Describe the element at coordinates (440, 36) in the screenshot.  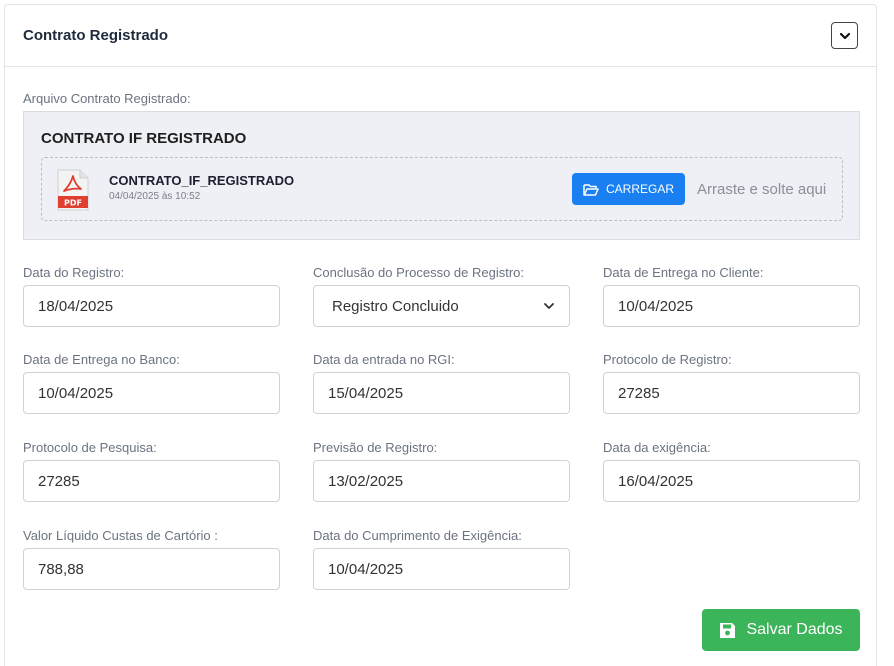
I see `card-header: Contrato Registrado` at that location.